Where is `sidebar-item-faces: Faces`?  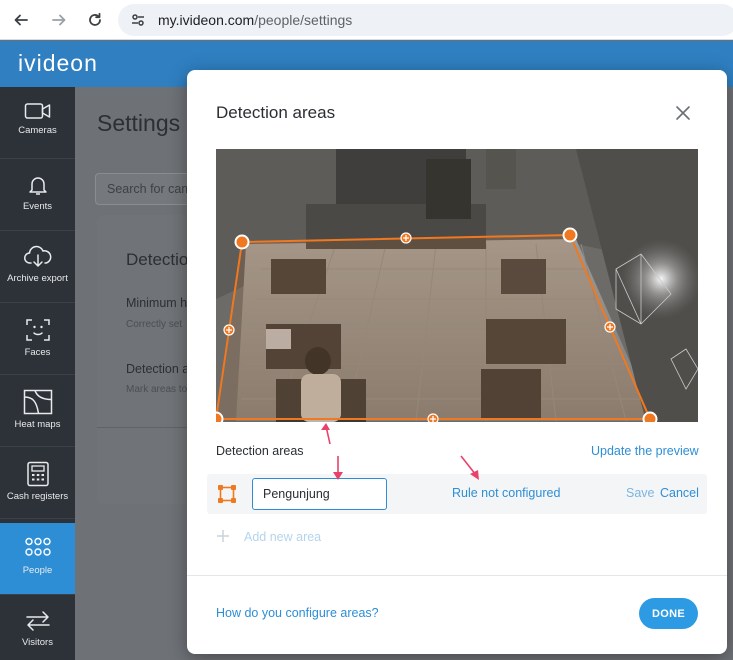
sidebar-item-faces: Faces is located at coordinates (37, 339).